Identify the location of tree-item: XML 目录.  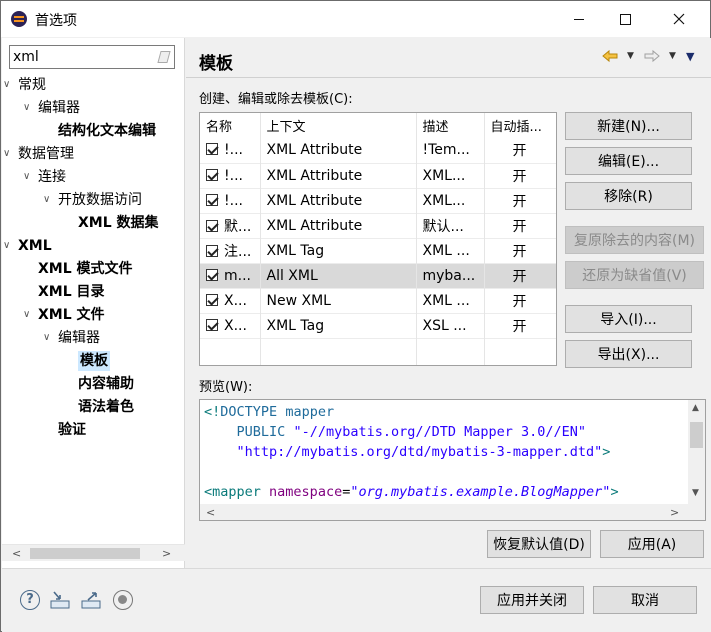
(71, 292).